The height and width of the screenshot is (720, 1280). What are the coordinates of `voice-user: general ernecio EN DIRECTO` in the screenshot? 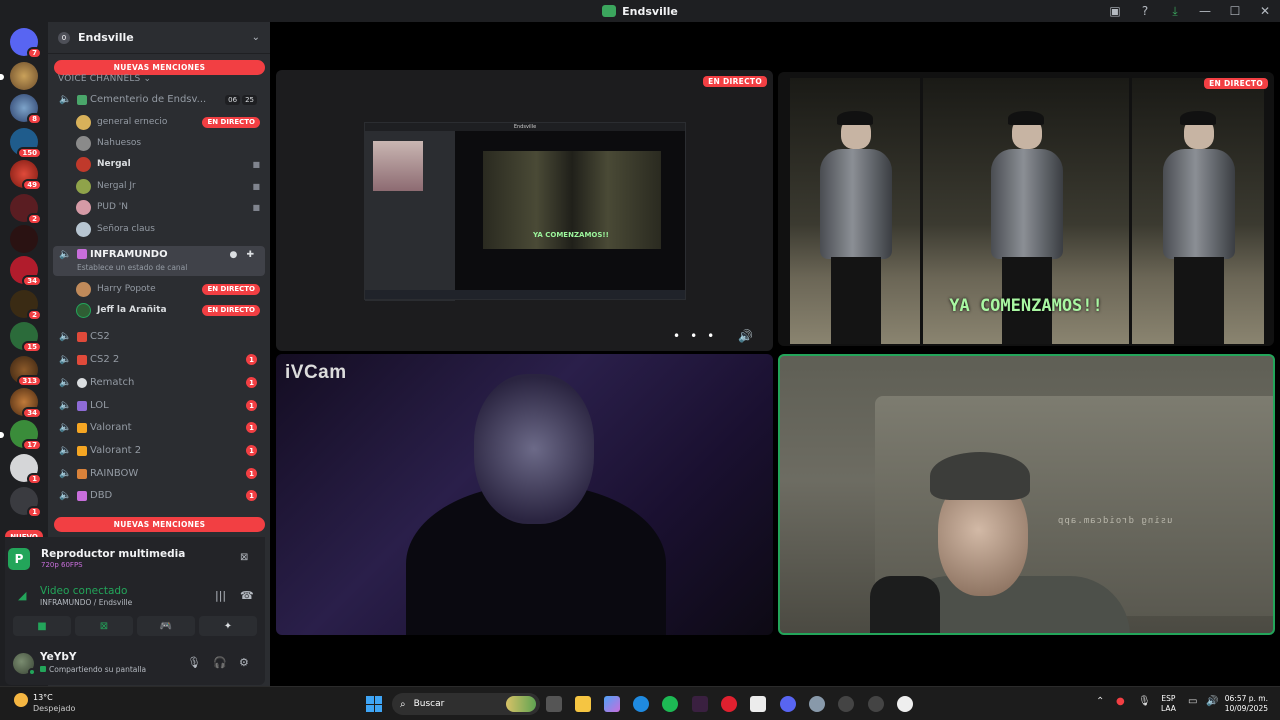 It's located at (170, 122).